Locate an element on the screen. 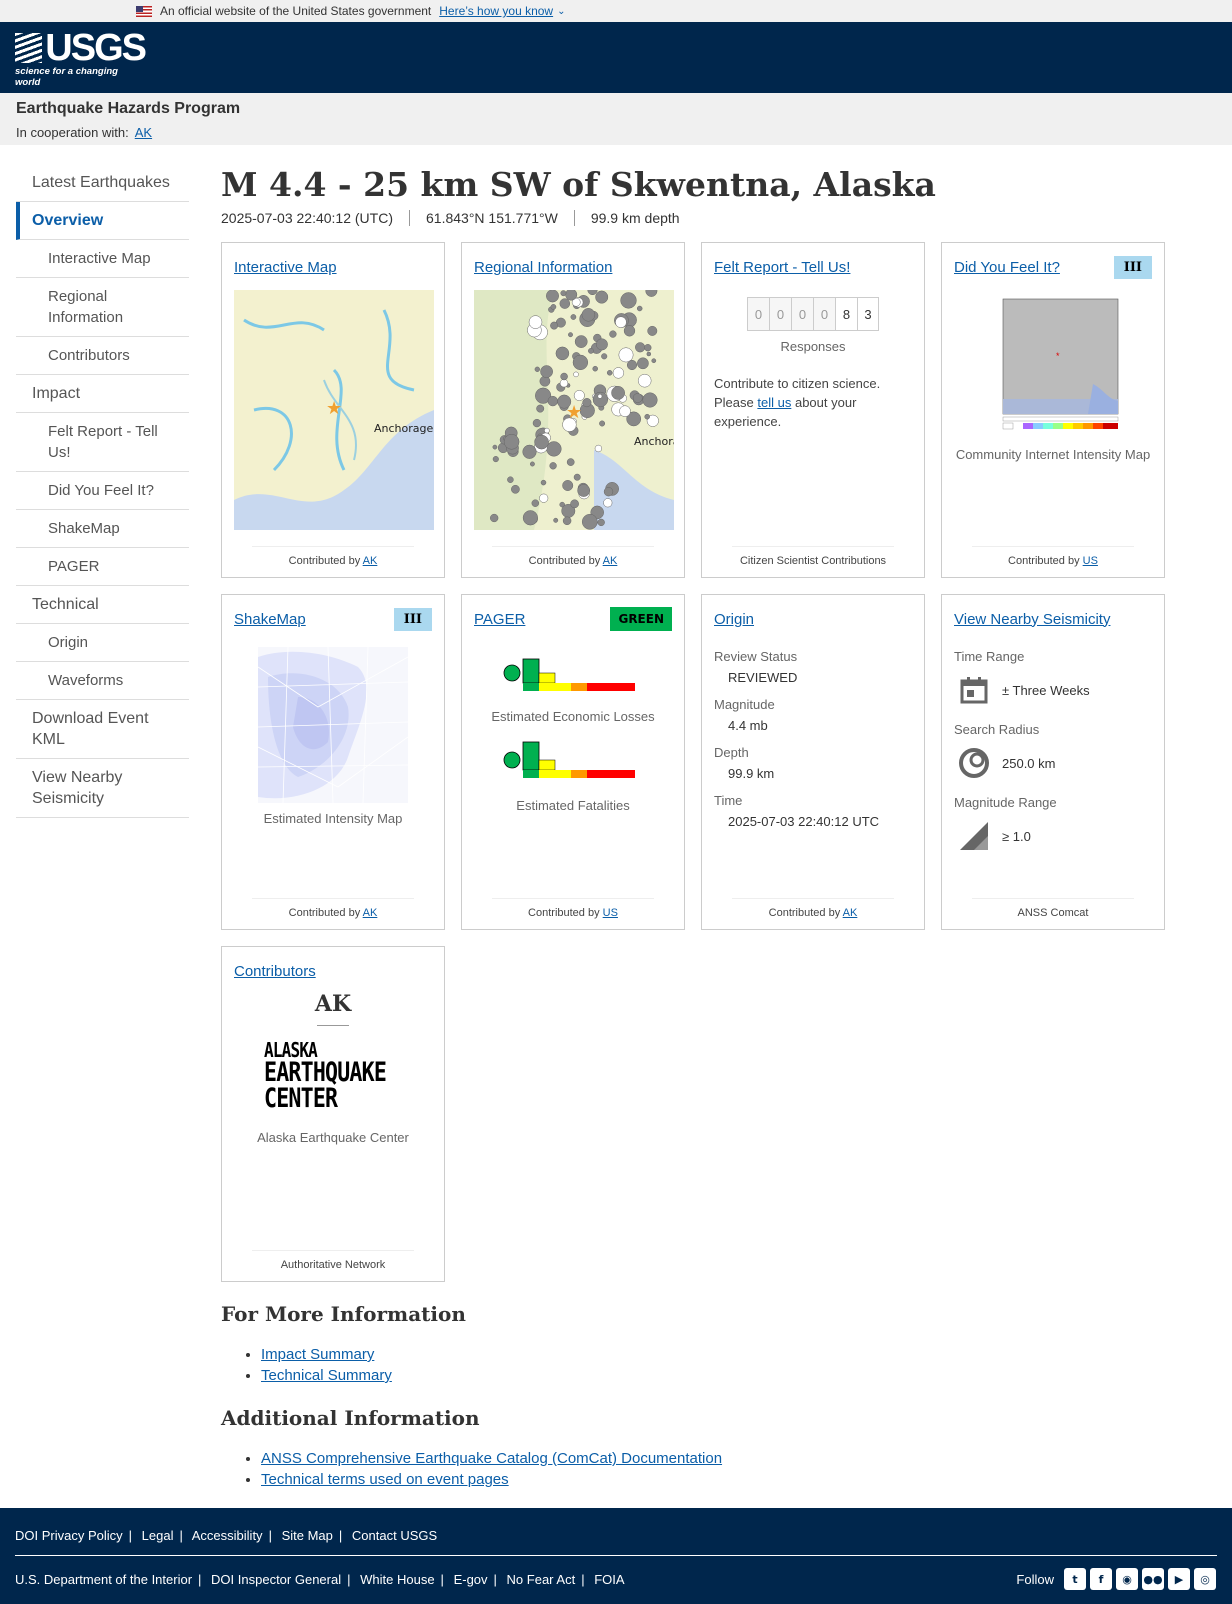  dyfi-link: Did You Feel It? is located at coordinates (1007, 267).